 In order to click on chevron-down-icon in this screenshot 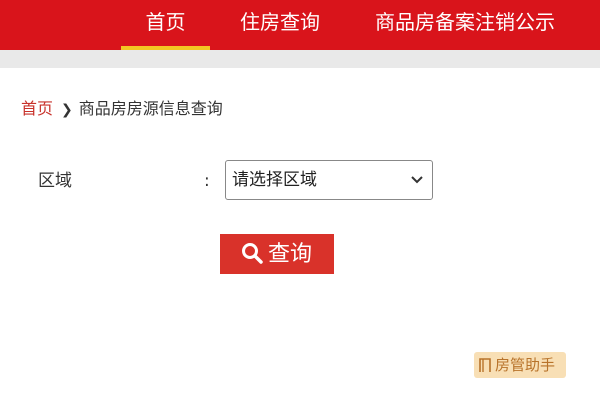, I will do `click(417, 180)`.